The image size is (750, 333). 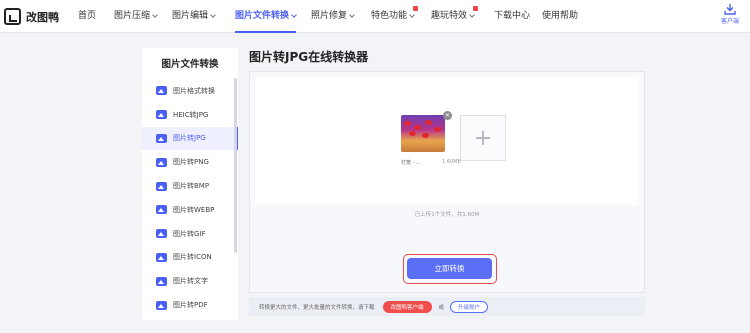 I want to click on nav-item-5: 特色功能, so click(x=395, y=16).